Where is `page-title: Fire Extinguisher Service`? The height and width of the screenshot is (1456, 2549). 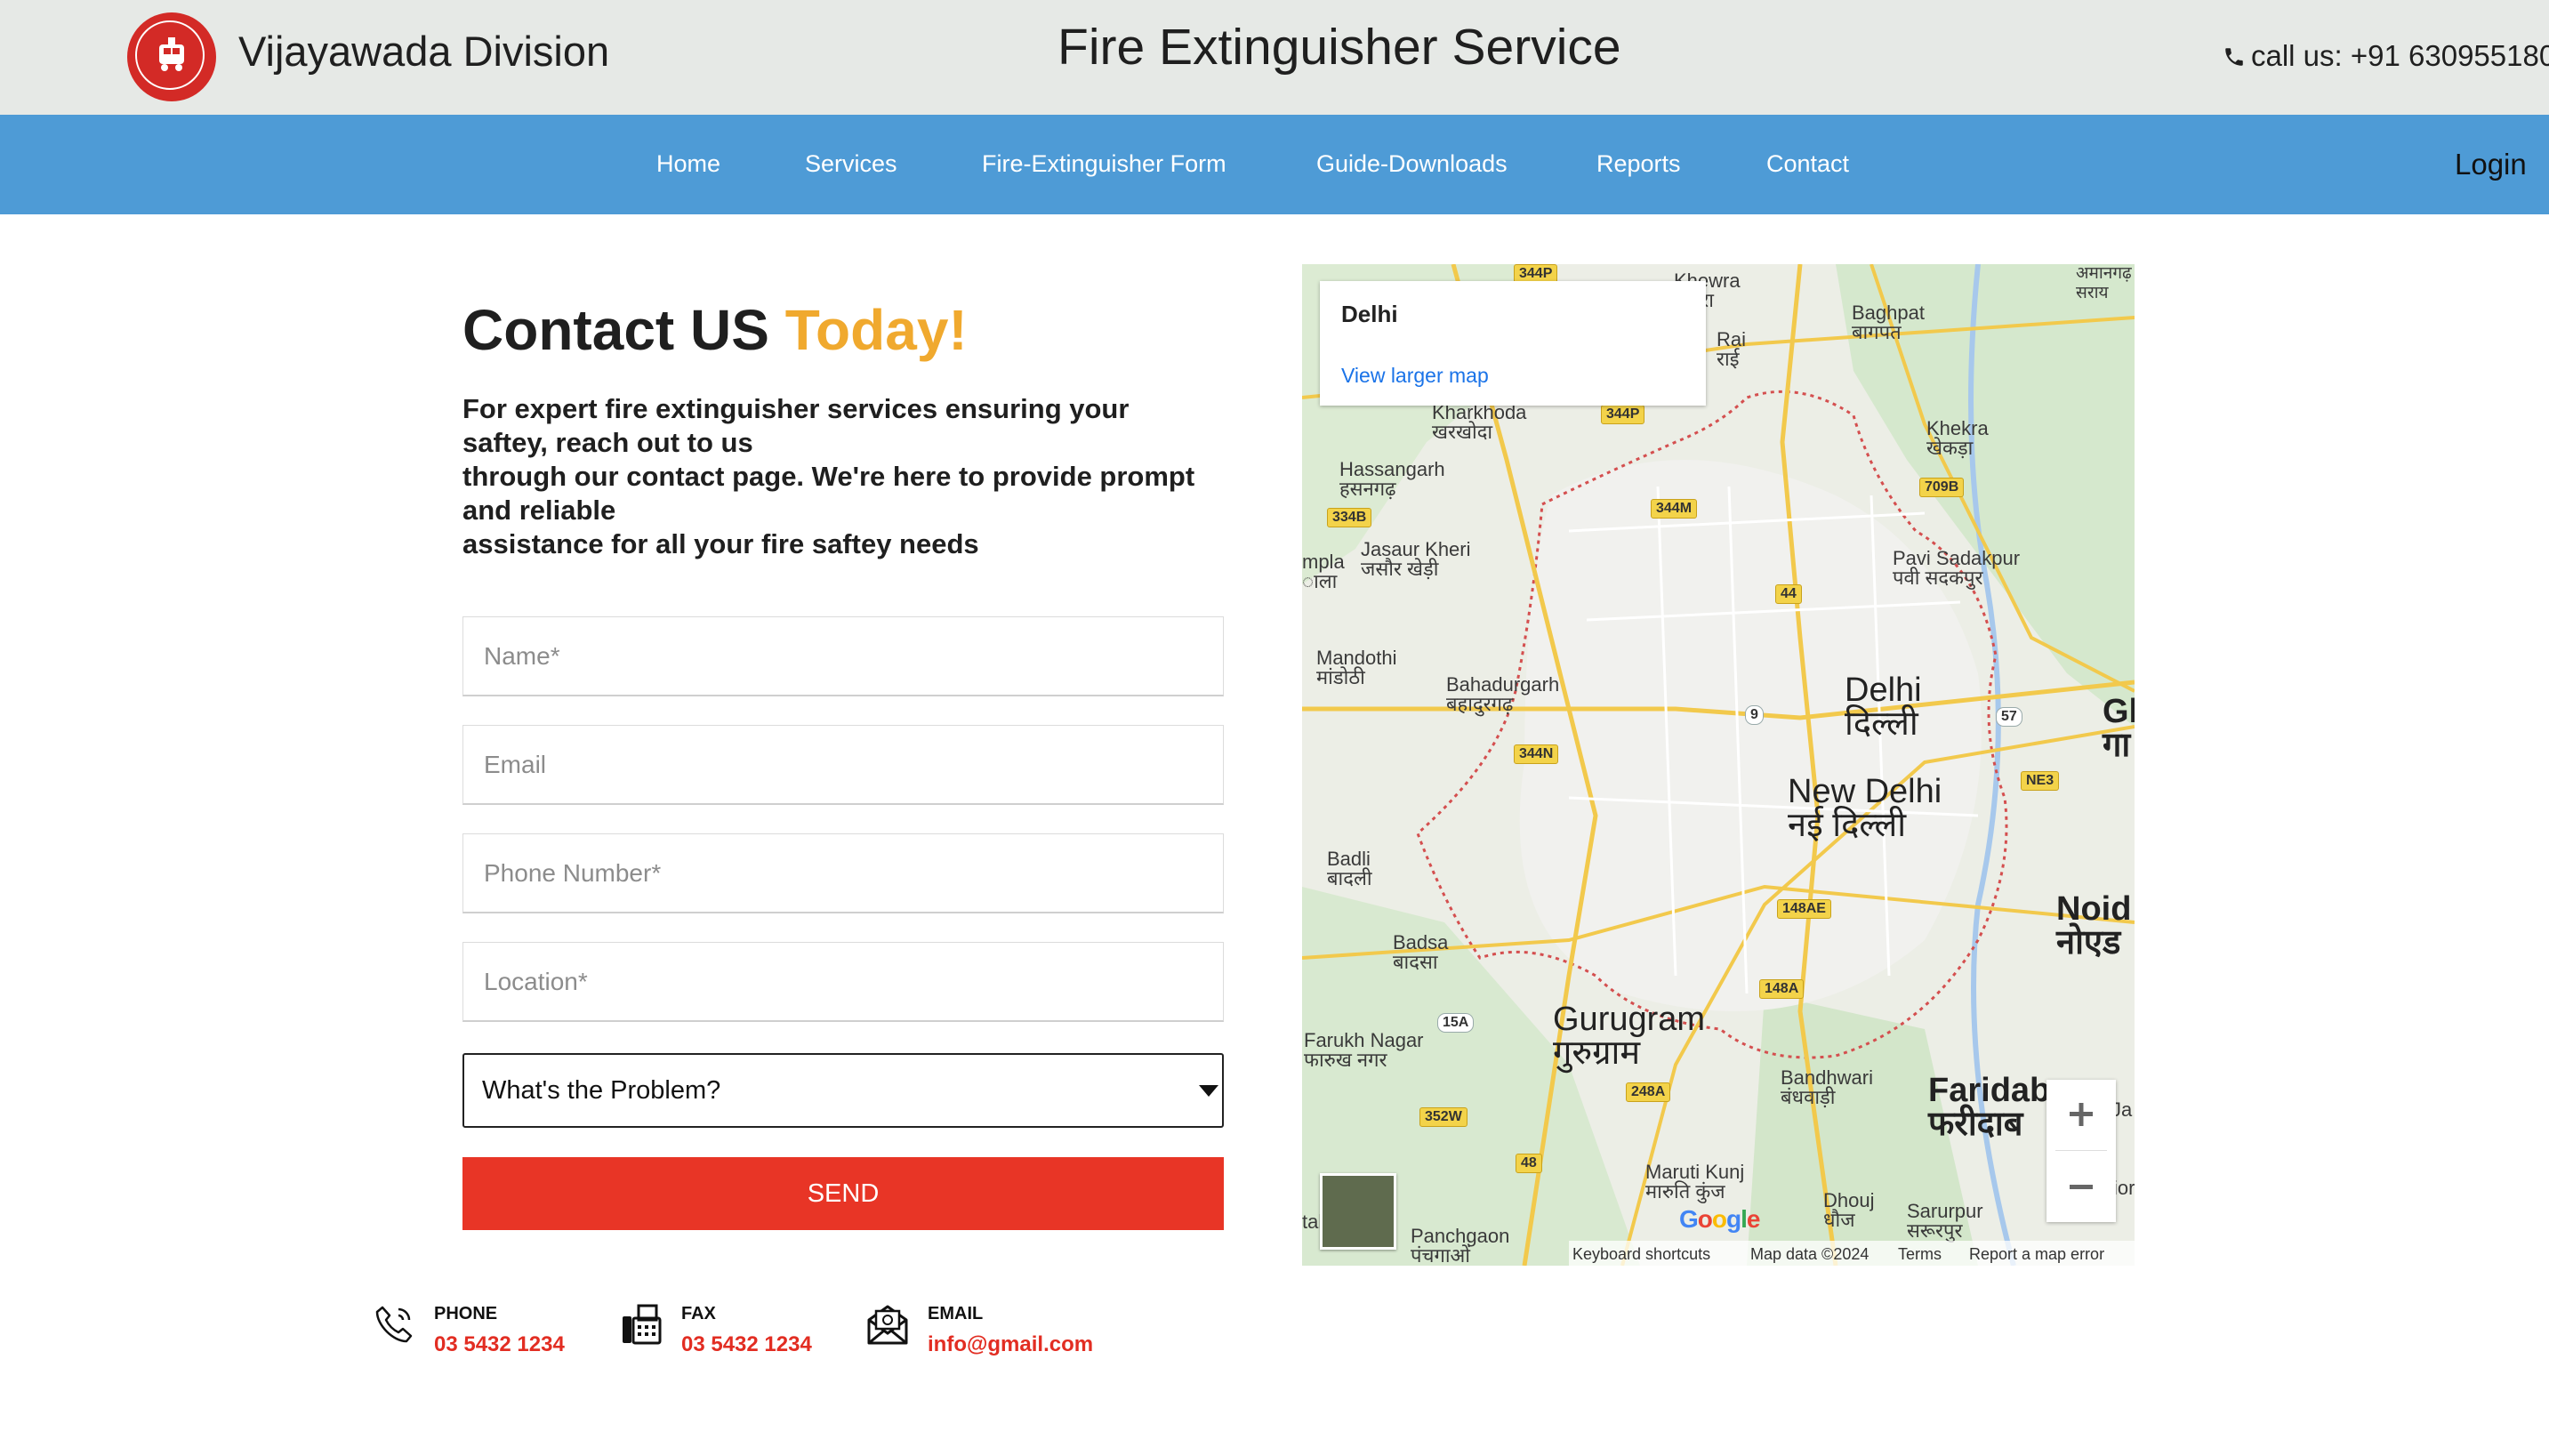
page-title: Fire Extinguisher Service is located at coordinates (1339, 47).